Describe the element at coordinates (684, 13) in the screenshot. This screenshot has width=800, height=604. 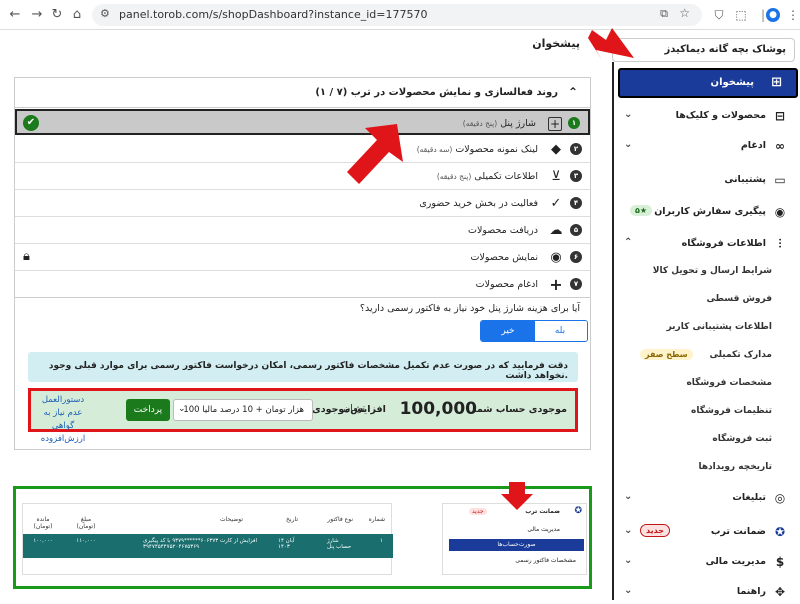
I see `bookmark-star-icon: ☆` at that location.